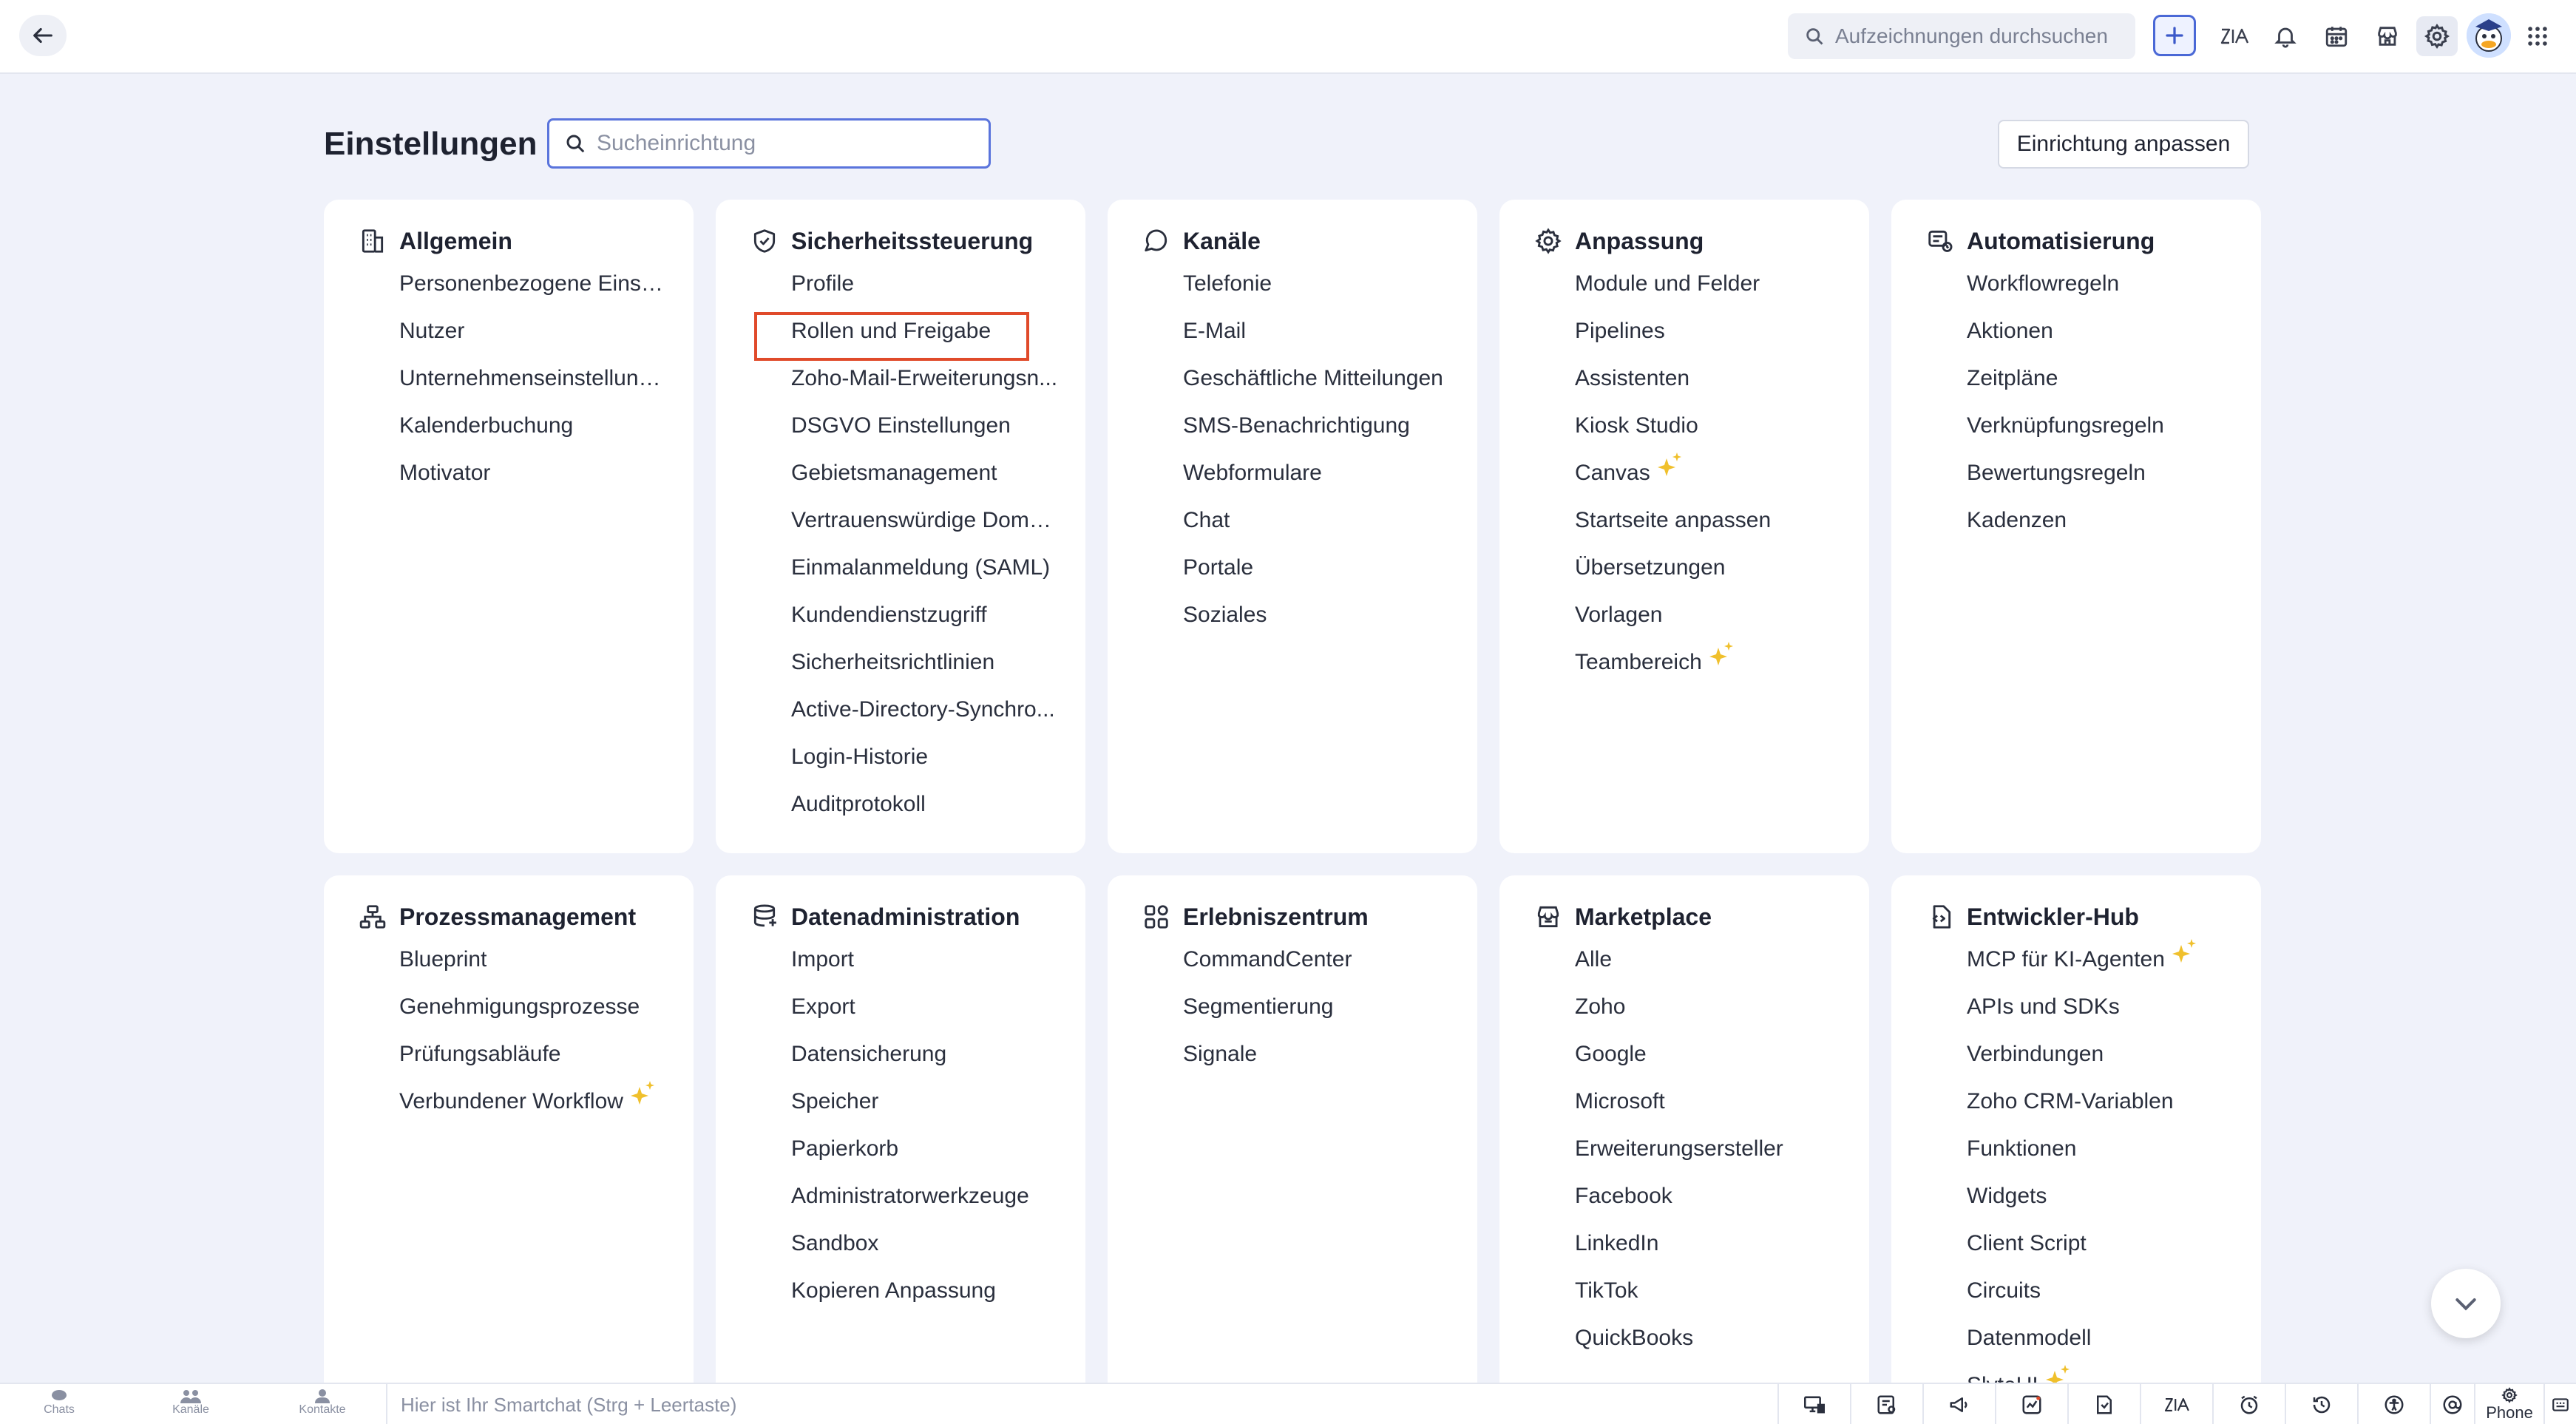 This screenshot has height=1424, width=2576. I want to click on settings-link: Administratorwerkzeuge, so click(910, 1205).